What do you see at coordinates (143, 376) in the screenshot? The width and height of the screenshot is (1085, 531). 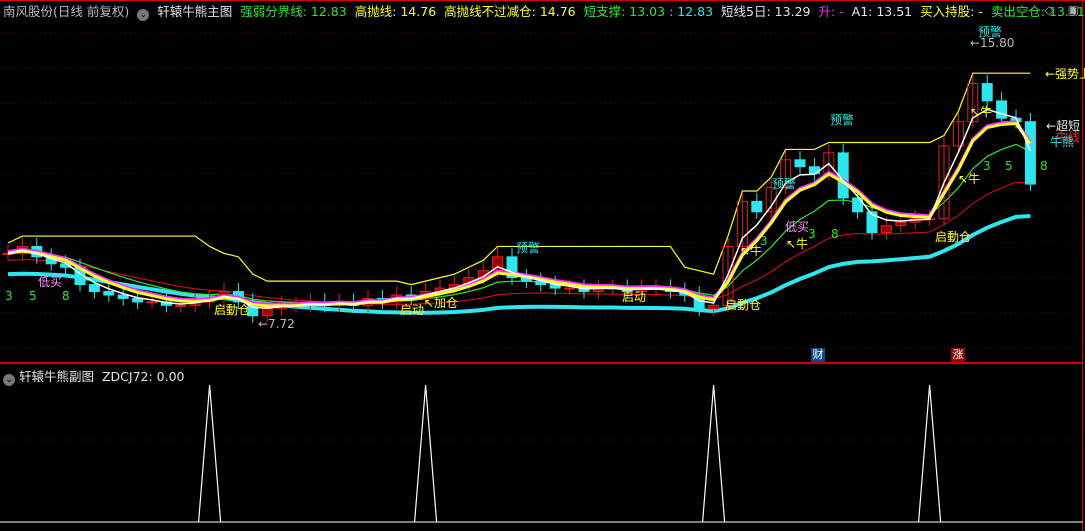 I see `sub-indicator-value: ZDCJ72: 0.00` at bounding box center [143, 376].